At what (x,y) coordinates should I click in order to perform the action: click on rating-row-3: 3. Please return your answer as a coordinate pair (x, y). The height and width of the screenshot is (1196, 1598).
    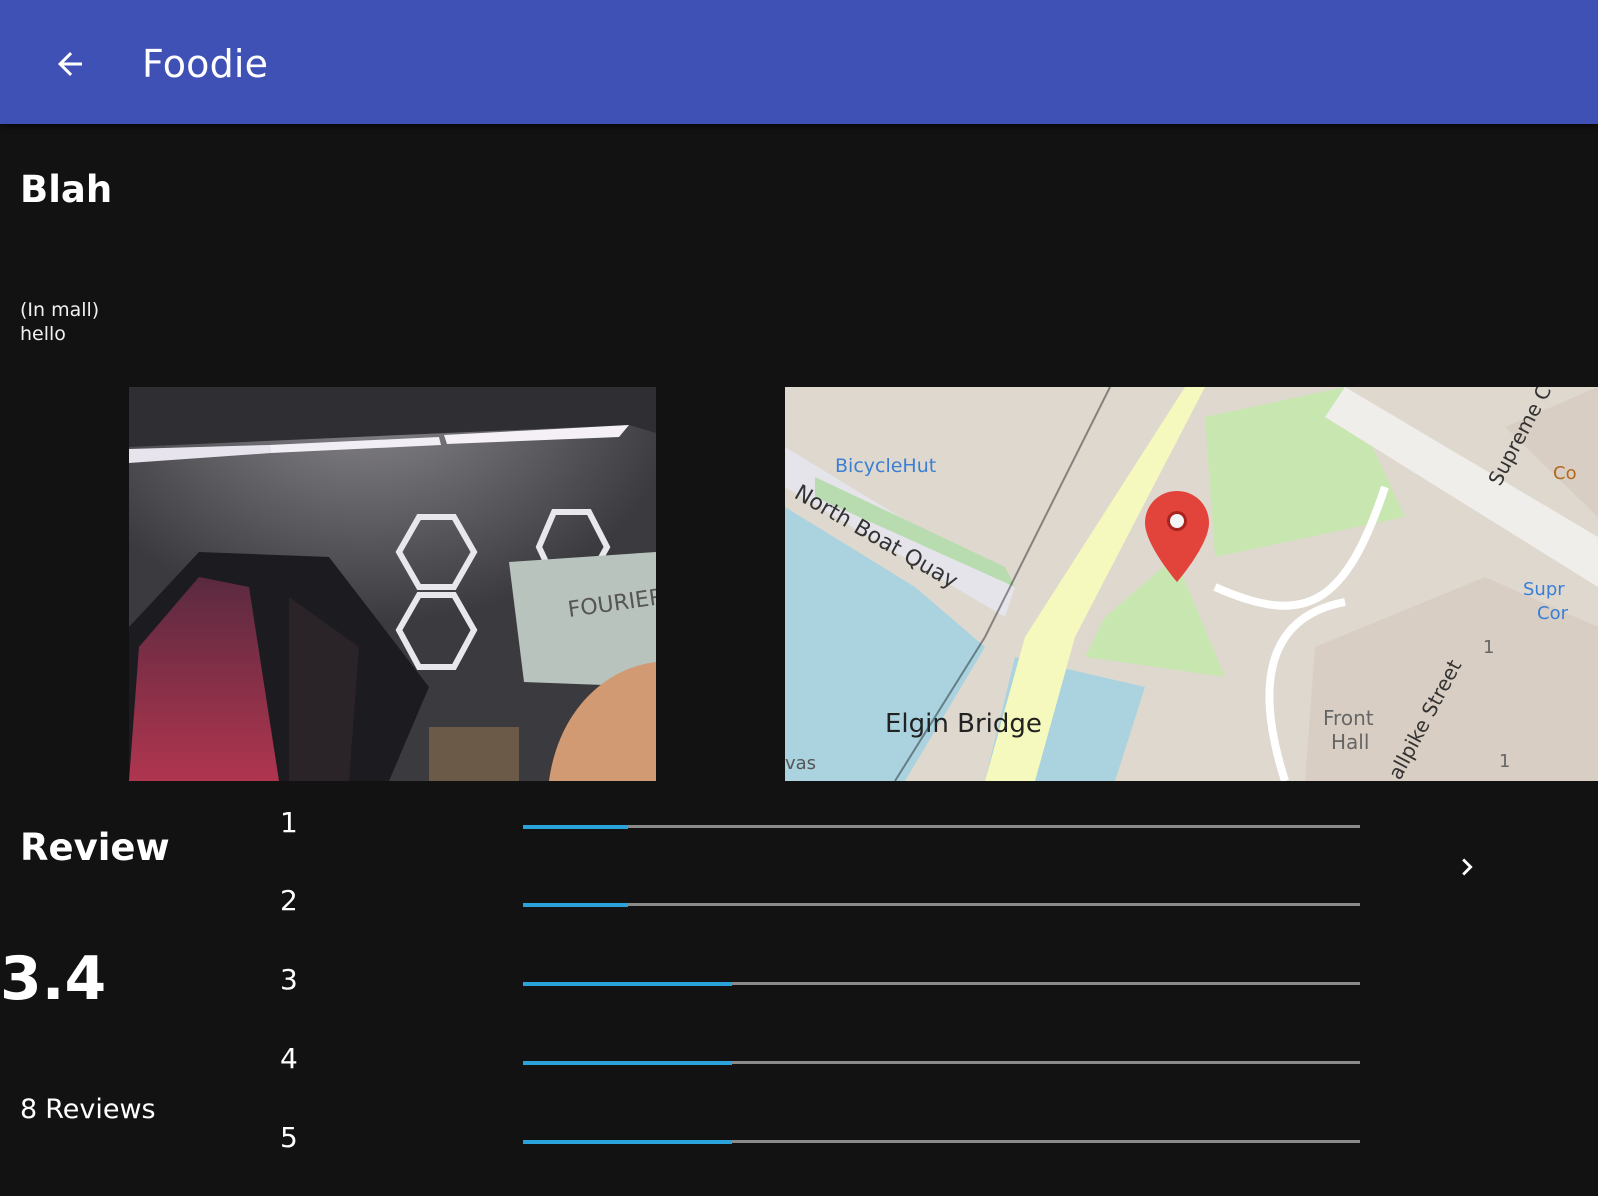
    Looking at the image, I should click on (830, 983).